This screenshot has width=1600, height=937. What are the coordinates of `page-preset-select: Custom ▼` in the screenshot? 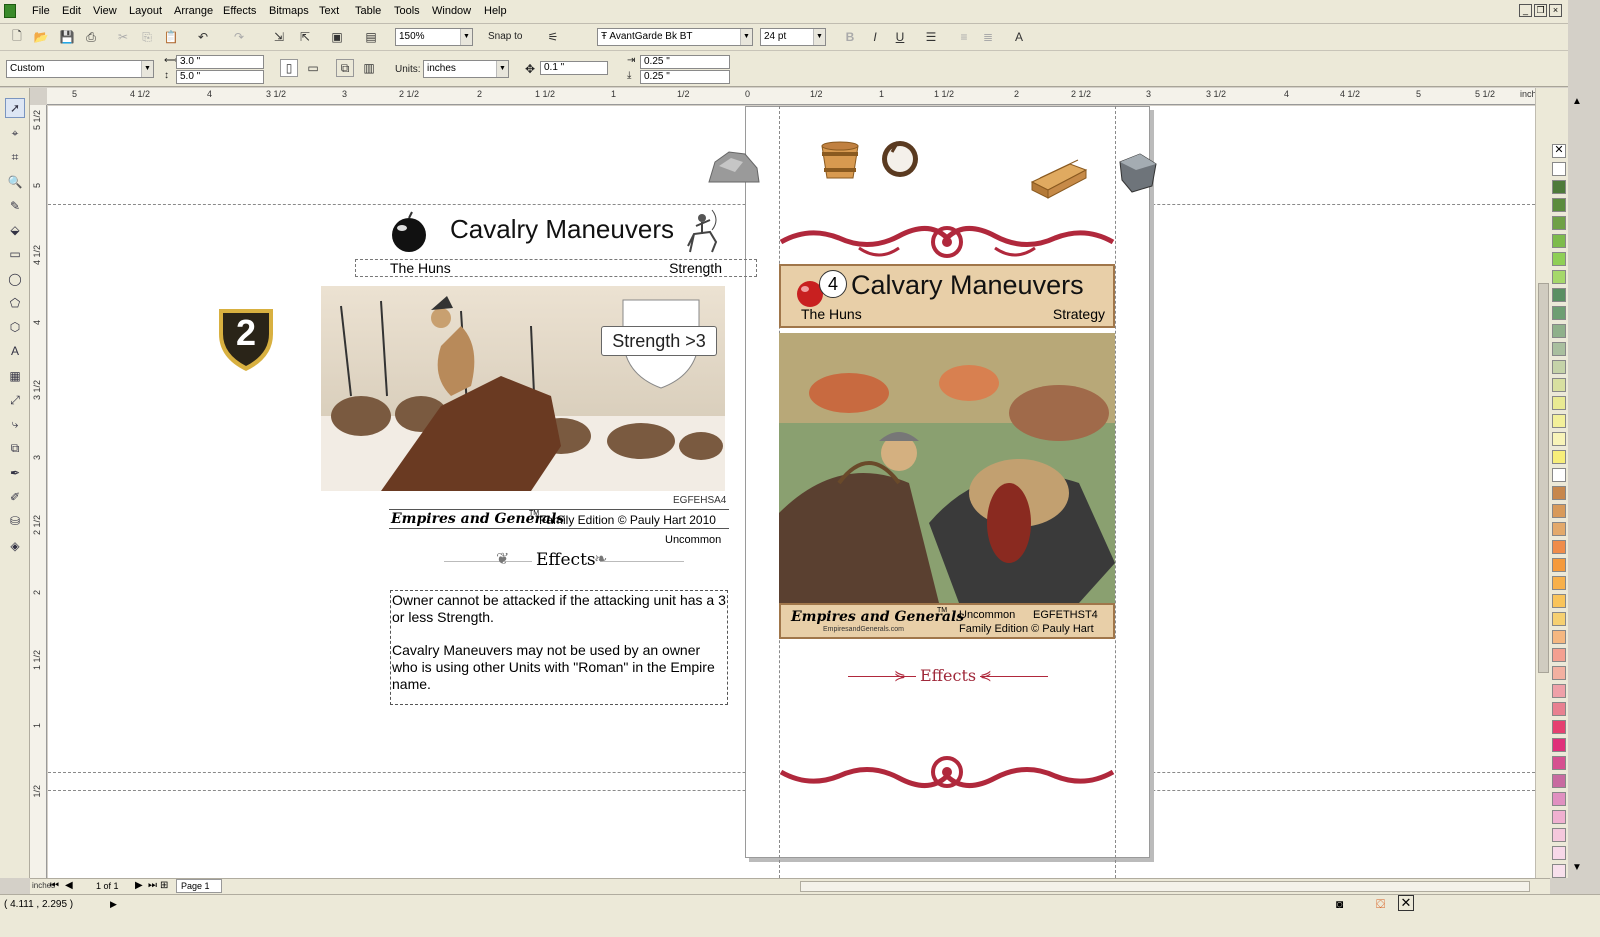 It's located at (80, 69).